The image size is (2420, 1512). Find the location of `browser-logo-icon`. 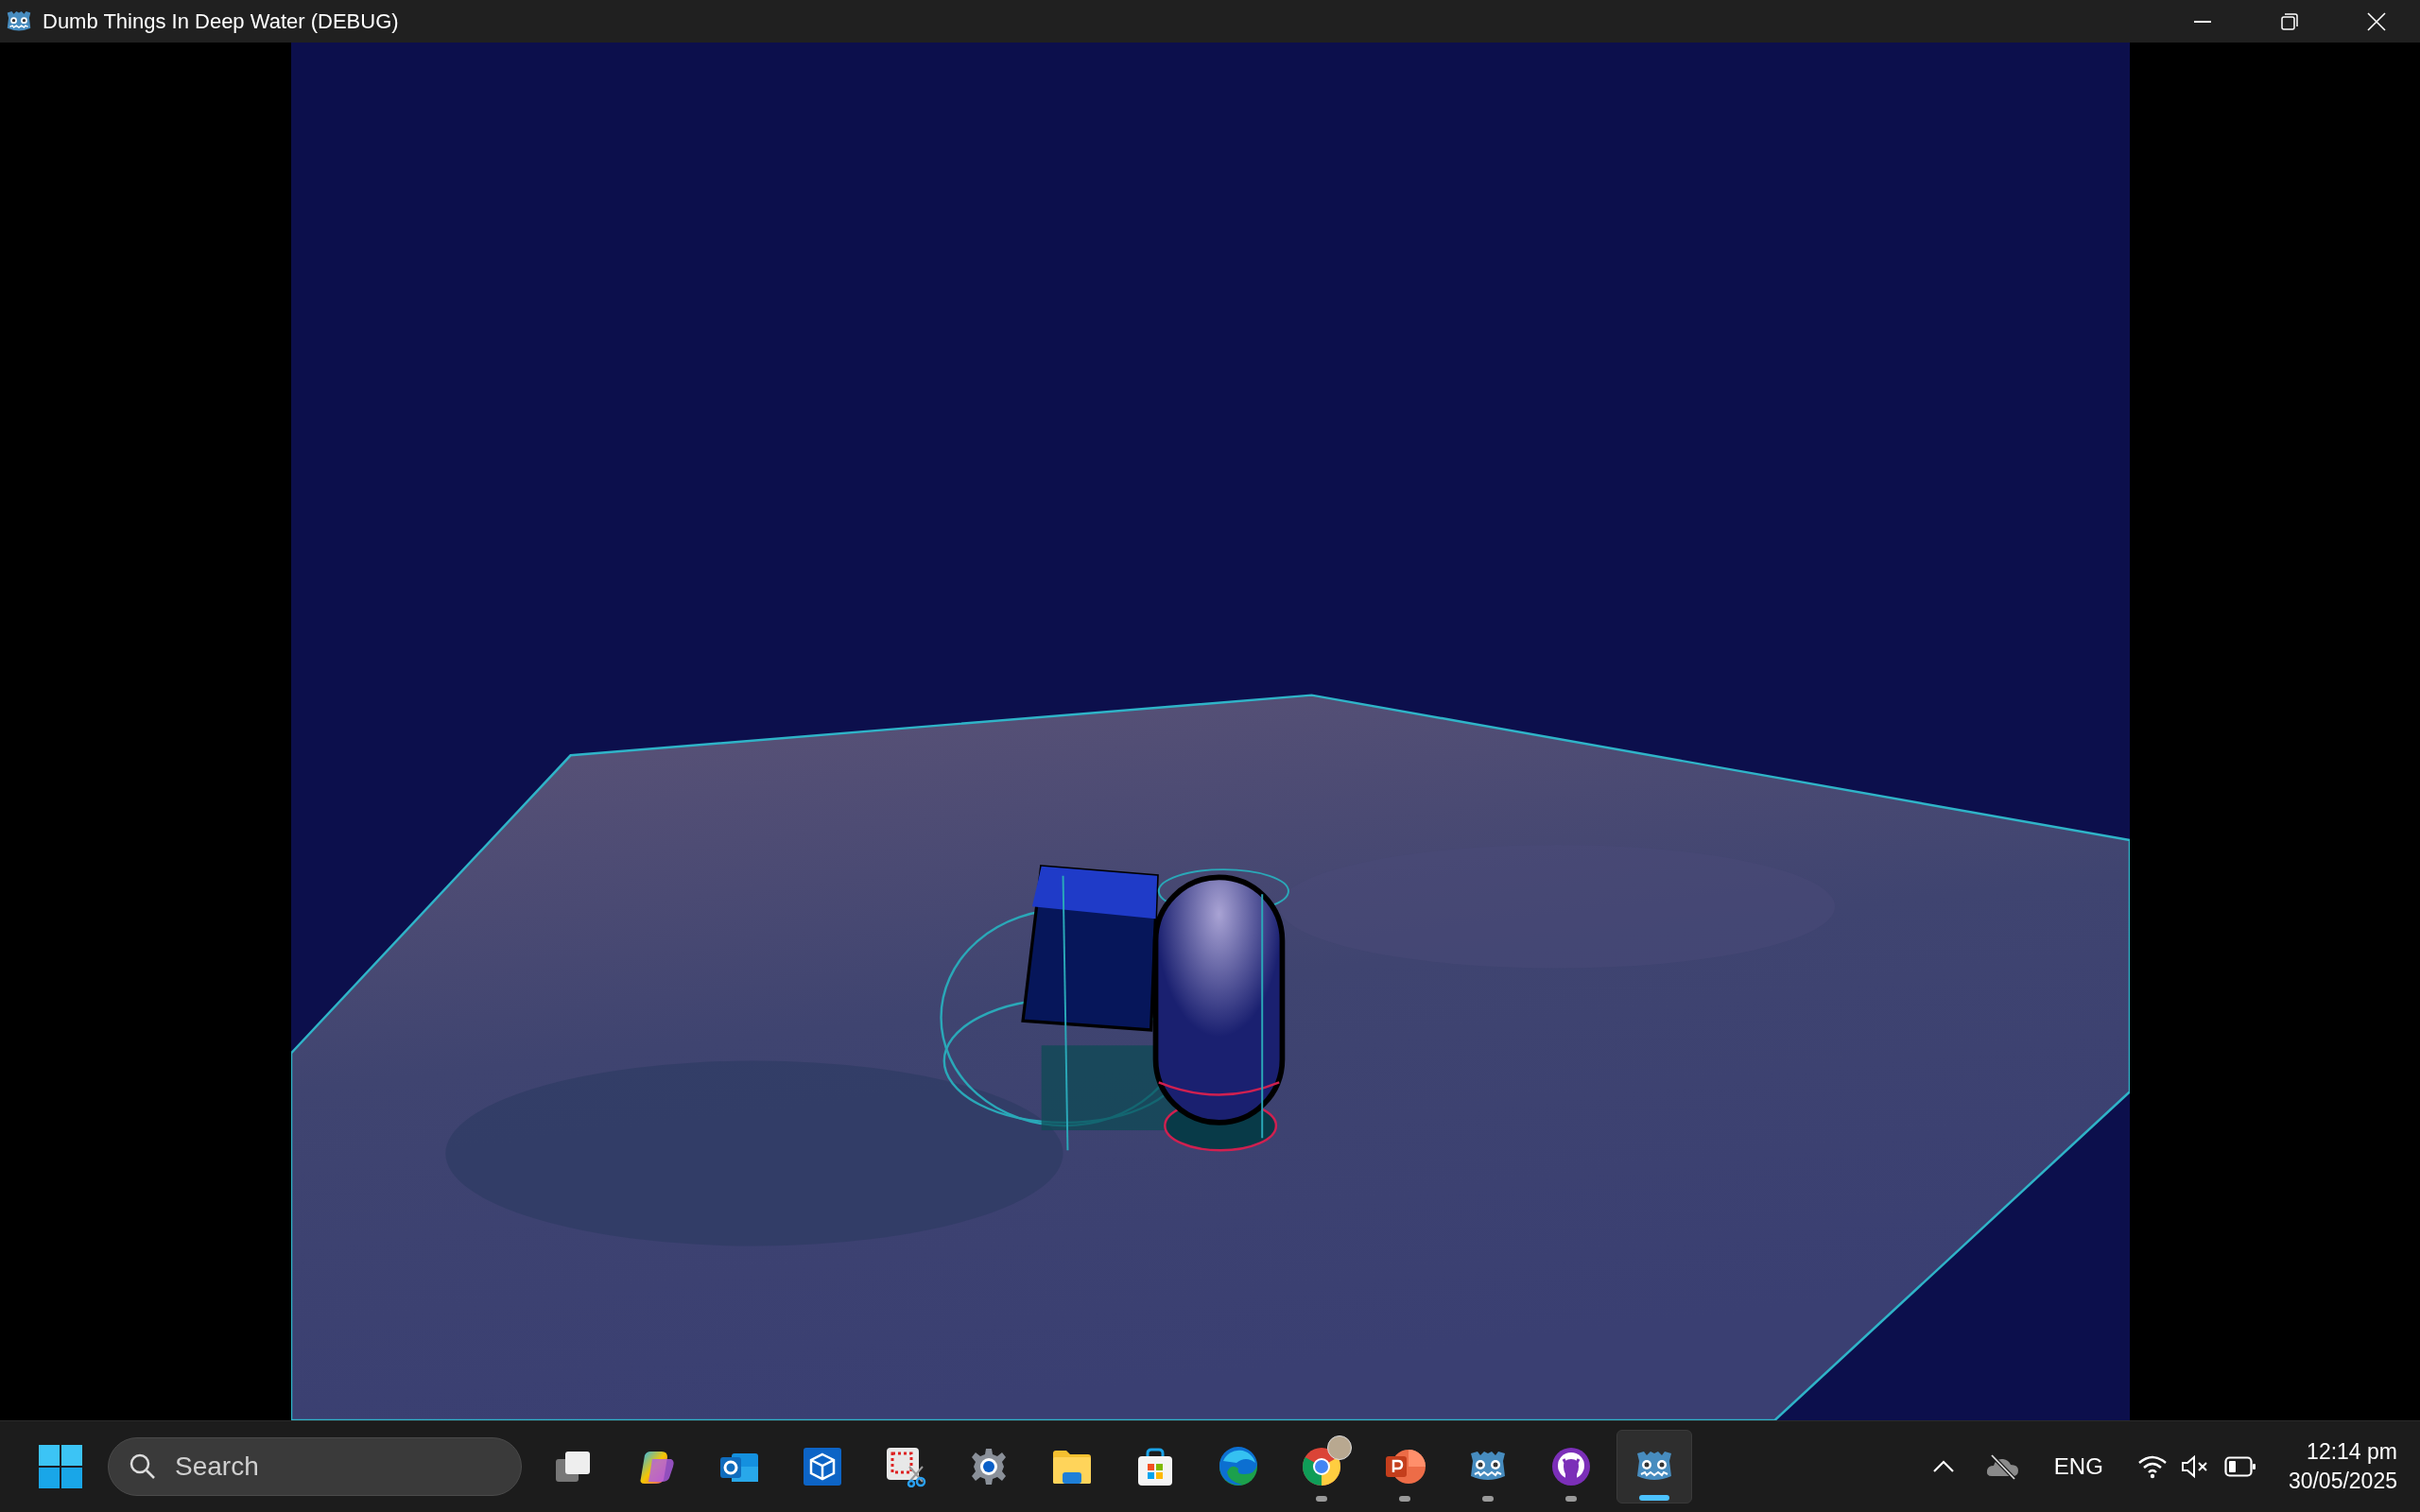

browser-logo-icon is located at coordinates (1321, 1466).